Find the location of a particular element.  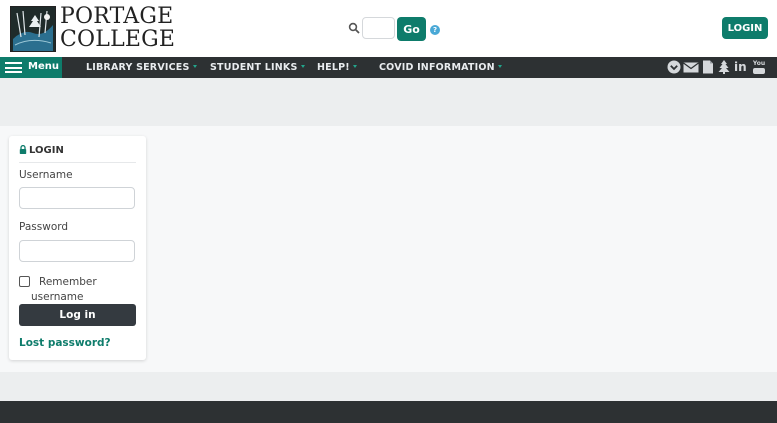

menu-label: Menu is located at coordinates (43, 66).